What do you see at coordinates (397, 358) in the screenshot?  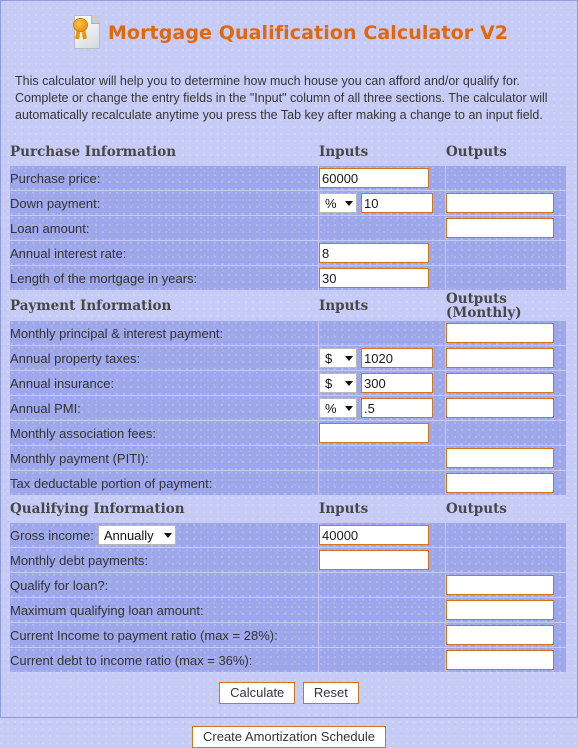 I see `property-taxes-input` at bounding box center [397, 358].